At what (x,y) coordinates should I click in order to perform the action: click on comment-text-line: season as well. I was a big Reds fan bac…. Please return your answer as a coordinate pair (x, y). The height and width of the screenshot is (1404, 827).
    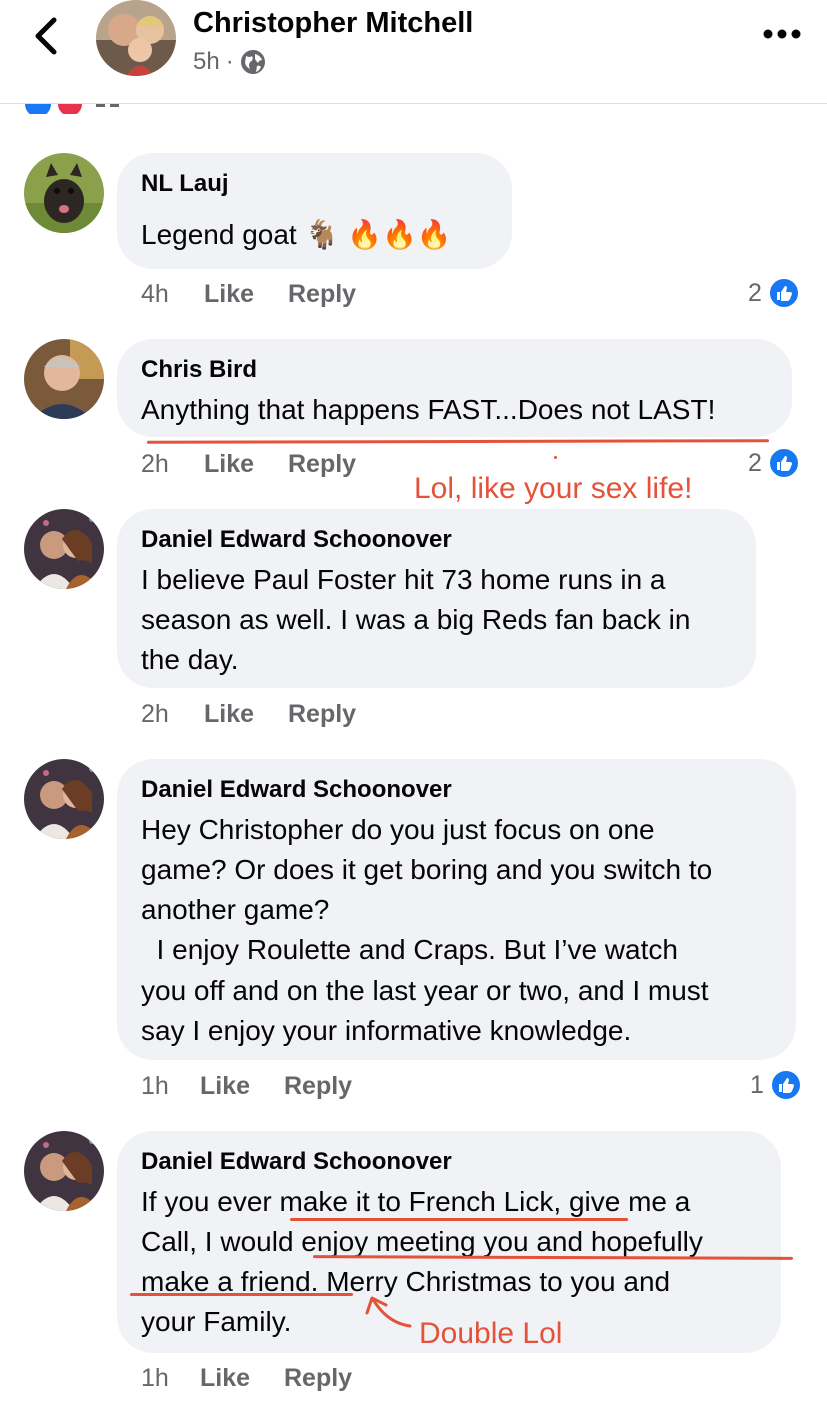
    Looking at the image, I should click on (416, 619).